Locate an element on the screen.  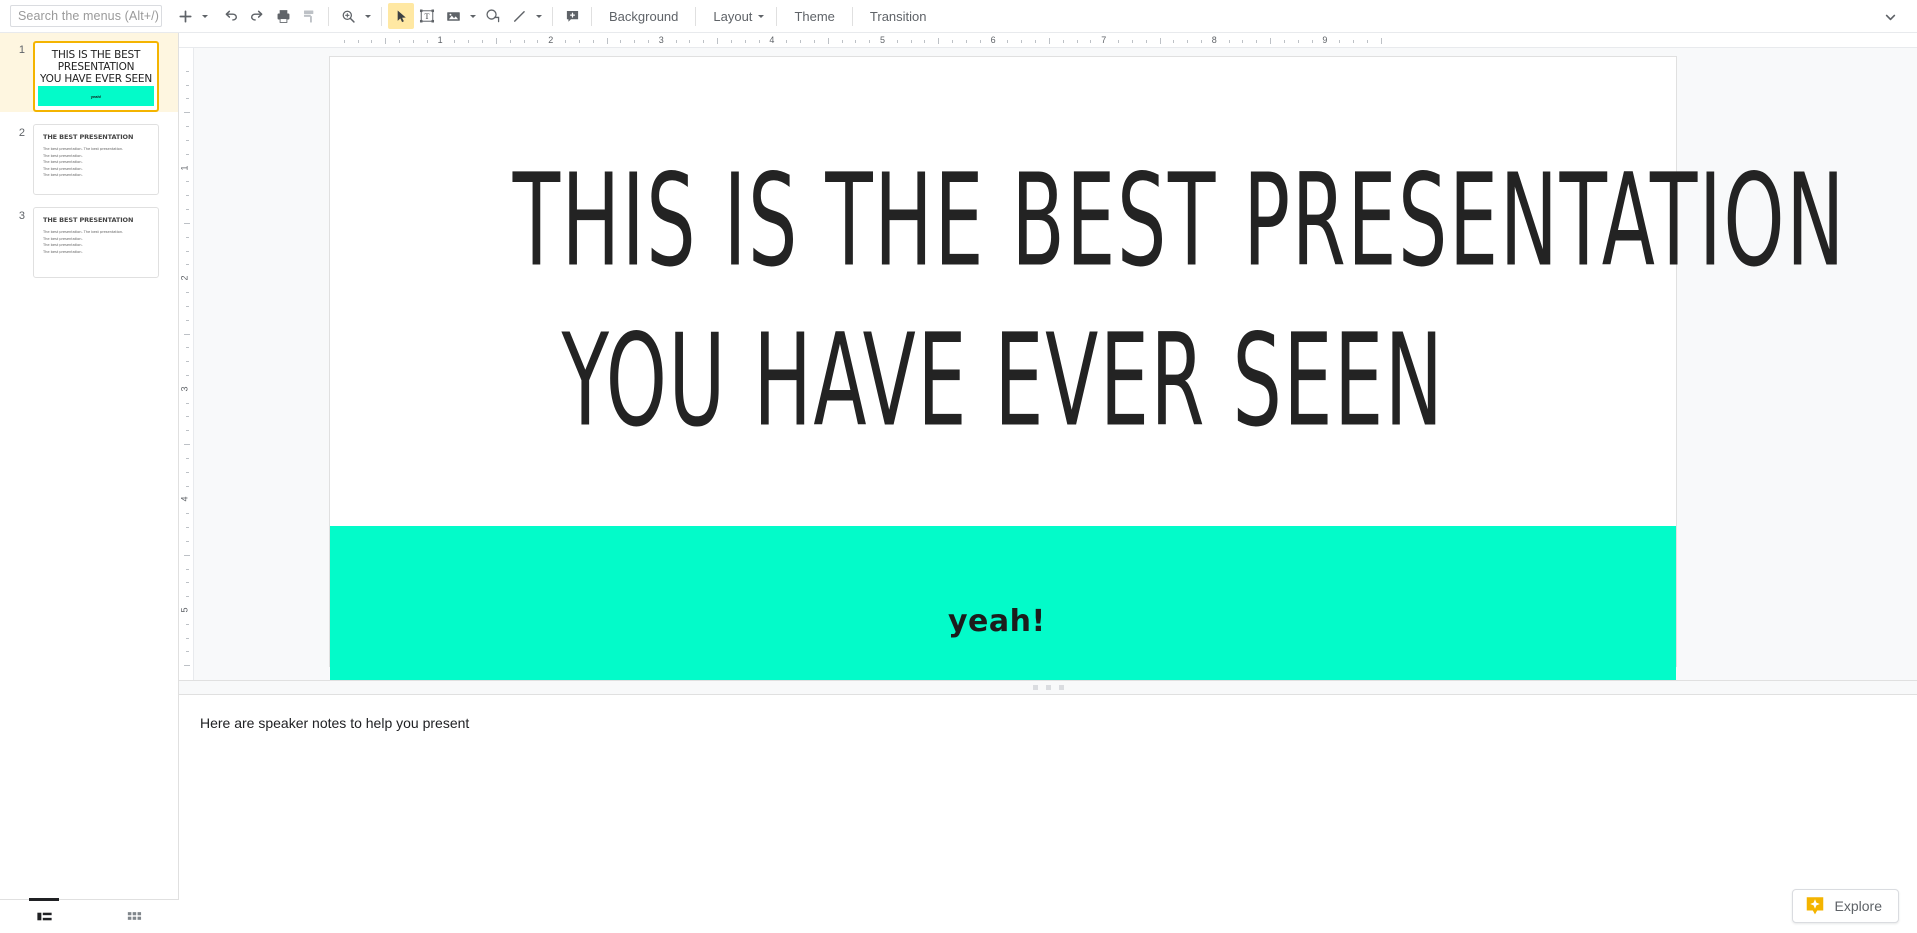
collapse-menus-button is located at coordinates (1890, 17).